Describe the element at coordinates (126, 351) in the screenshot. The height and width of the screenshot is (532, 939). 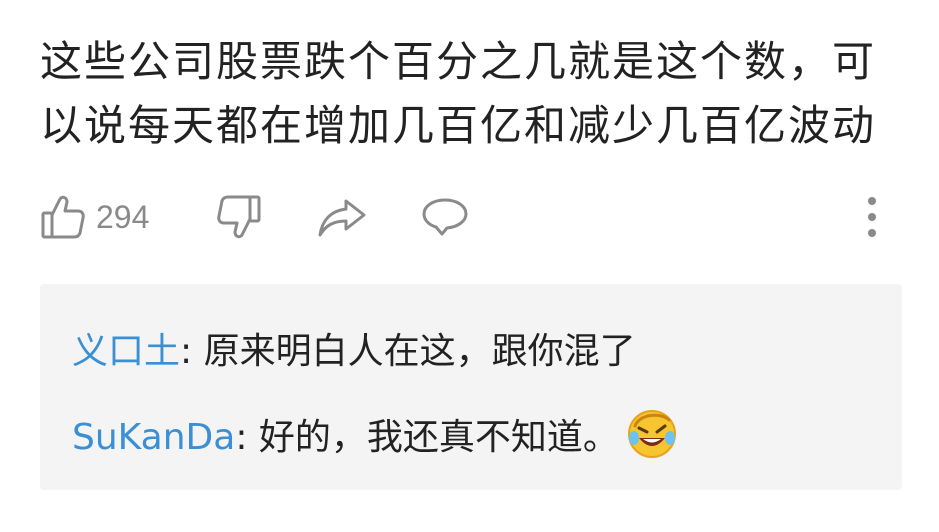
I see `reply-author: 义口土` at that location.